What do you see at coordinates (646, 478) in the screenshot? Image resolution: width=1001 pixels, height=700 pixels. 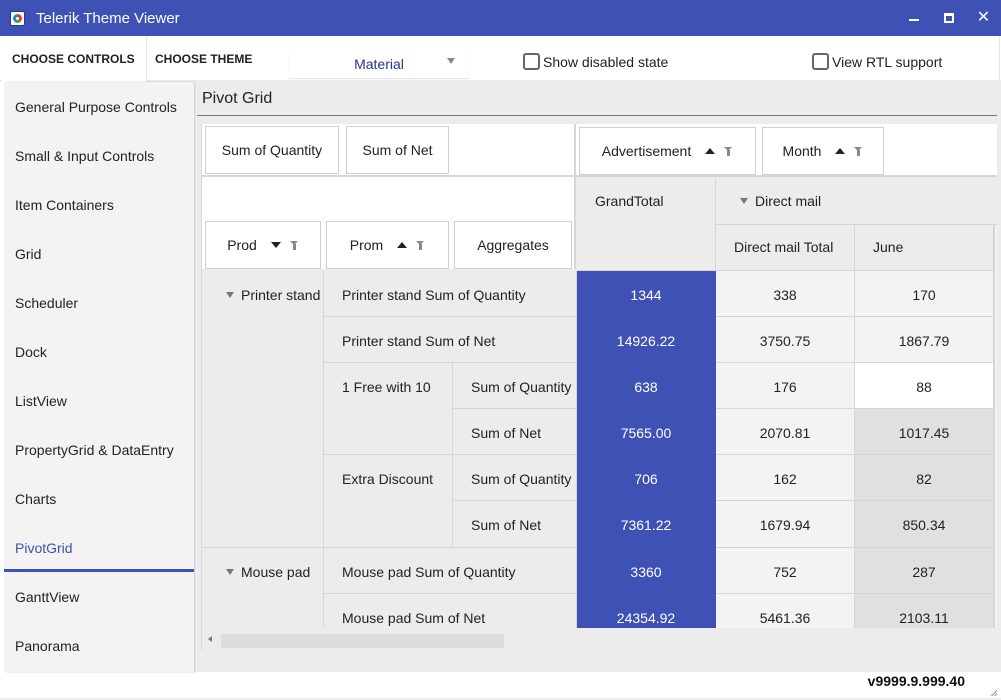 I see `grand-total-cell: 706` at bounding box center [646, 478].